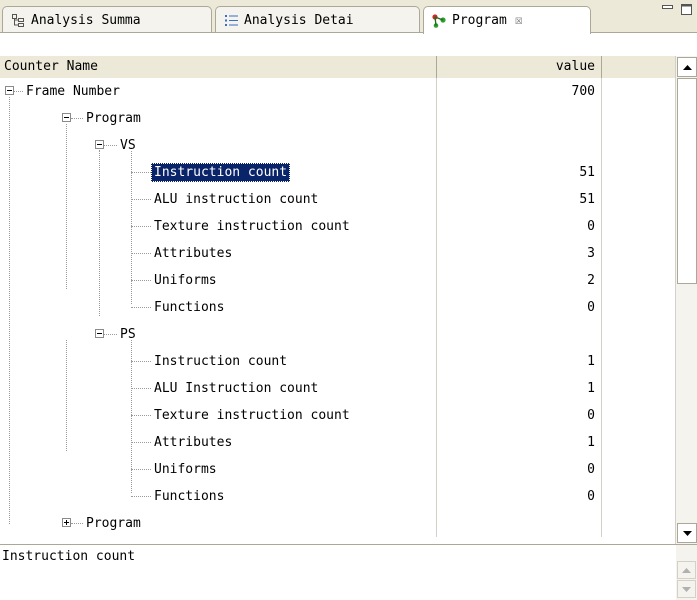  What do you see at coordinates (519, 91) in the screenshot?
I see `counter-value-cell: 700` at bounding box center [519, 91].